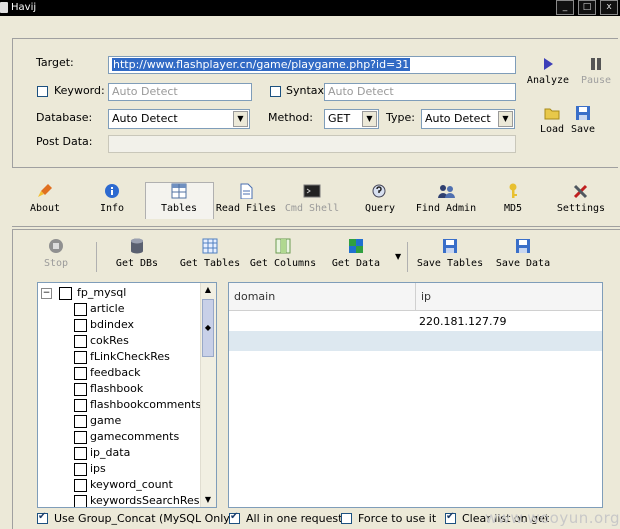 This screenshot has width=620, height=529. What do you see at coordinates (509, 297) in the screenshot?
I see `column-header-ip: ip` at bounding box center [509, 297].